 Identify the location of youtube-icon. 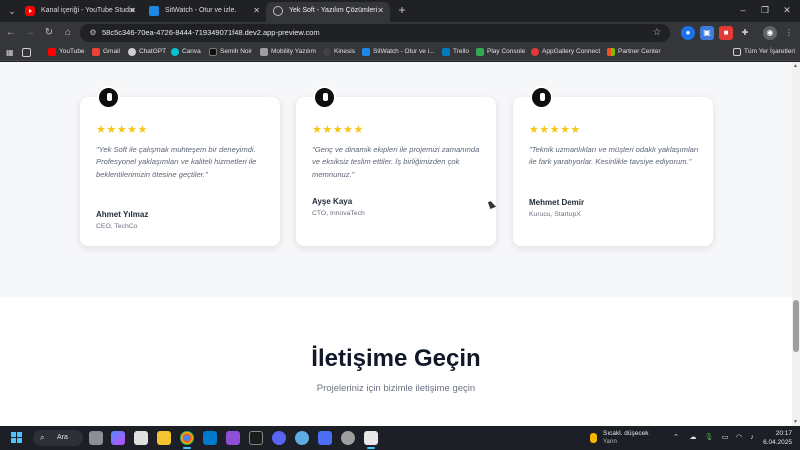
(30, 11).